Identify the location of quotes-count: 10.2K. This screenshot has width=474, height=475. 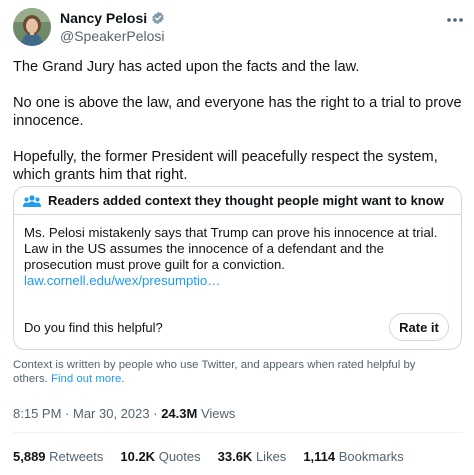
(138, 456).